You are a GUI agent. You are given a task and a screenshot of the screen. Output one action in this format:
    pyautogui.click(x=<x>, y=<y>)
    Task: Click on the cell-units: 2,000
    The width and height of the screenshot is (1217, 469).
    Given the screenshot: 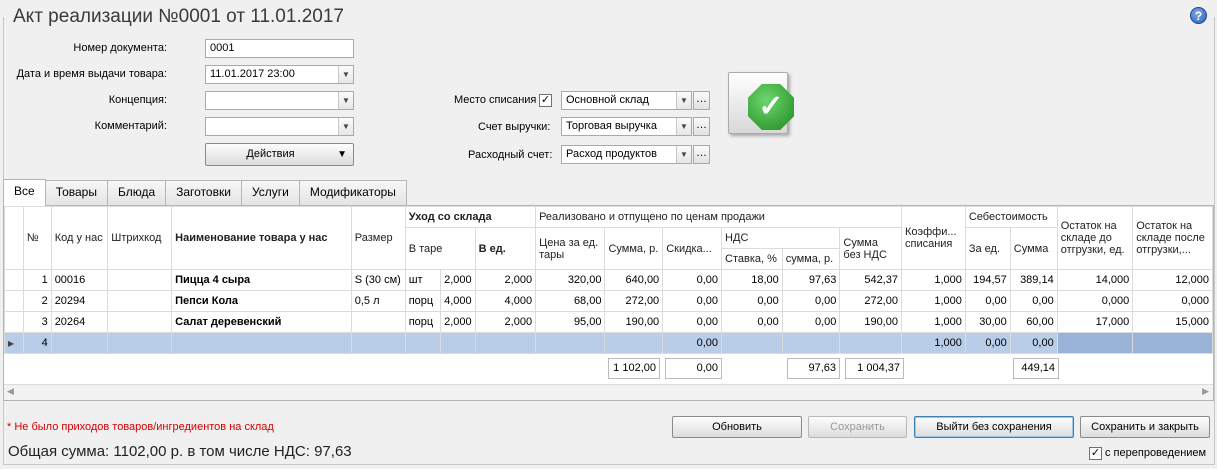 What is the action you would take?
    pyautogui.click(x=505, y=322)
    